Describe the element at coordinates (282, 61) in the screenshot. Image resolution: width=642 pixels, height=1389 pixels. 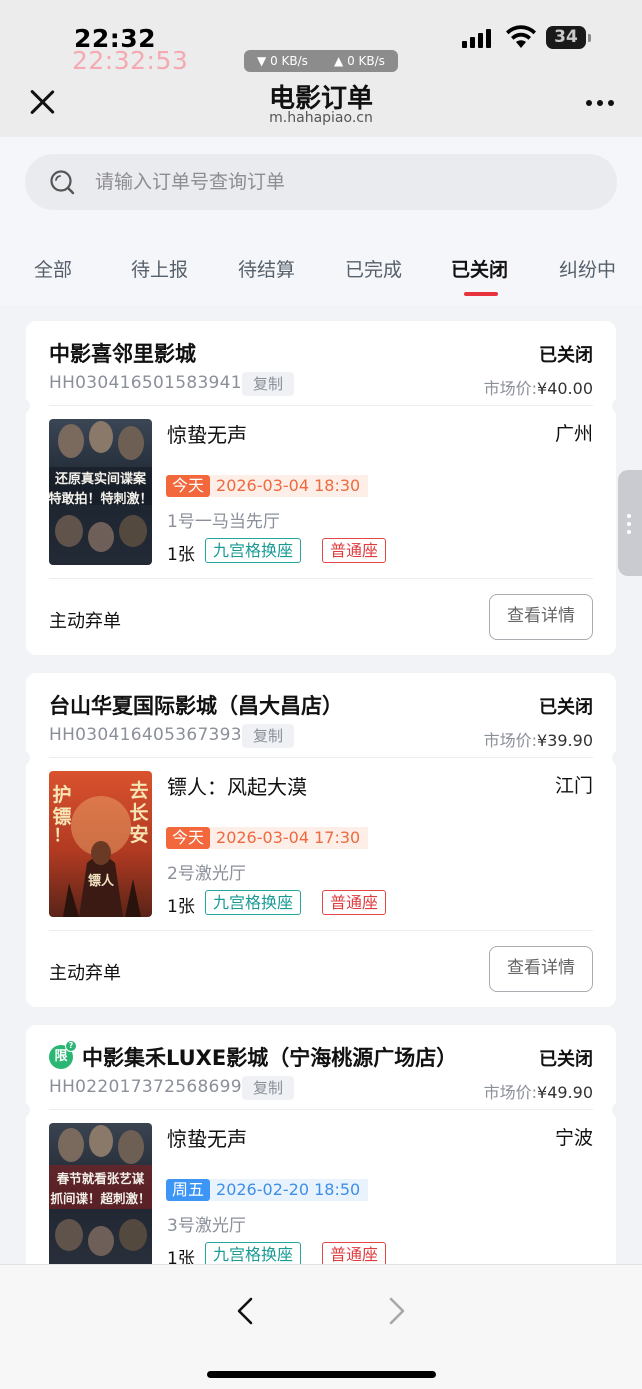
I see `download-speed: ▼ 0 KB/s` at that location.